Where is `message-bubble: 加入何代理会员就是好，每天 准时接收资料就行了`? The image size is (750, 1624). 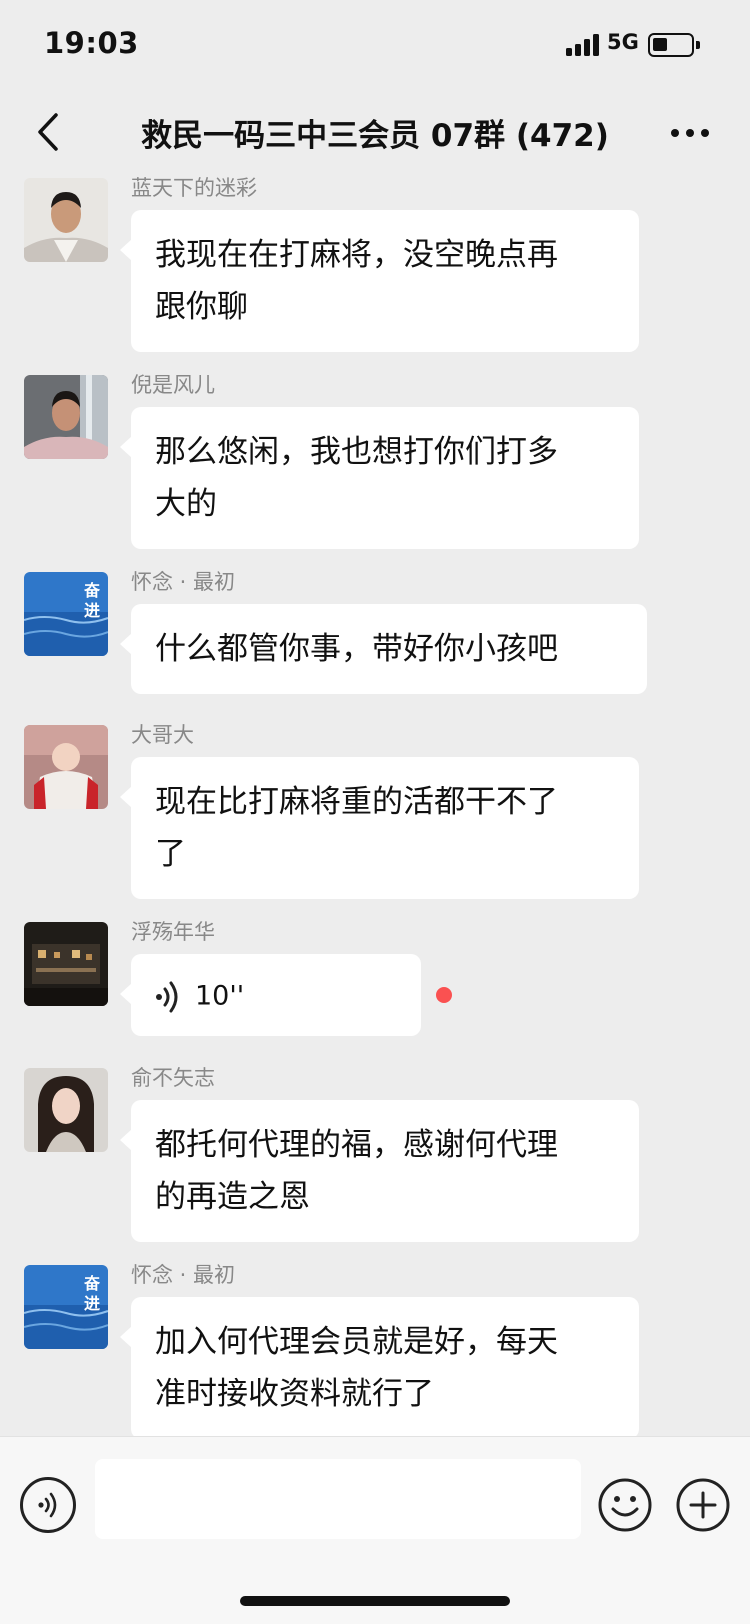
message-bubble: 加入何代理会员就是好，每天 准时接收资料就行了 is located at coordinates (379, 1368).